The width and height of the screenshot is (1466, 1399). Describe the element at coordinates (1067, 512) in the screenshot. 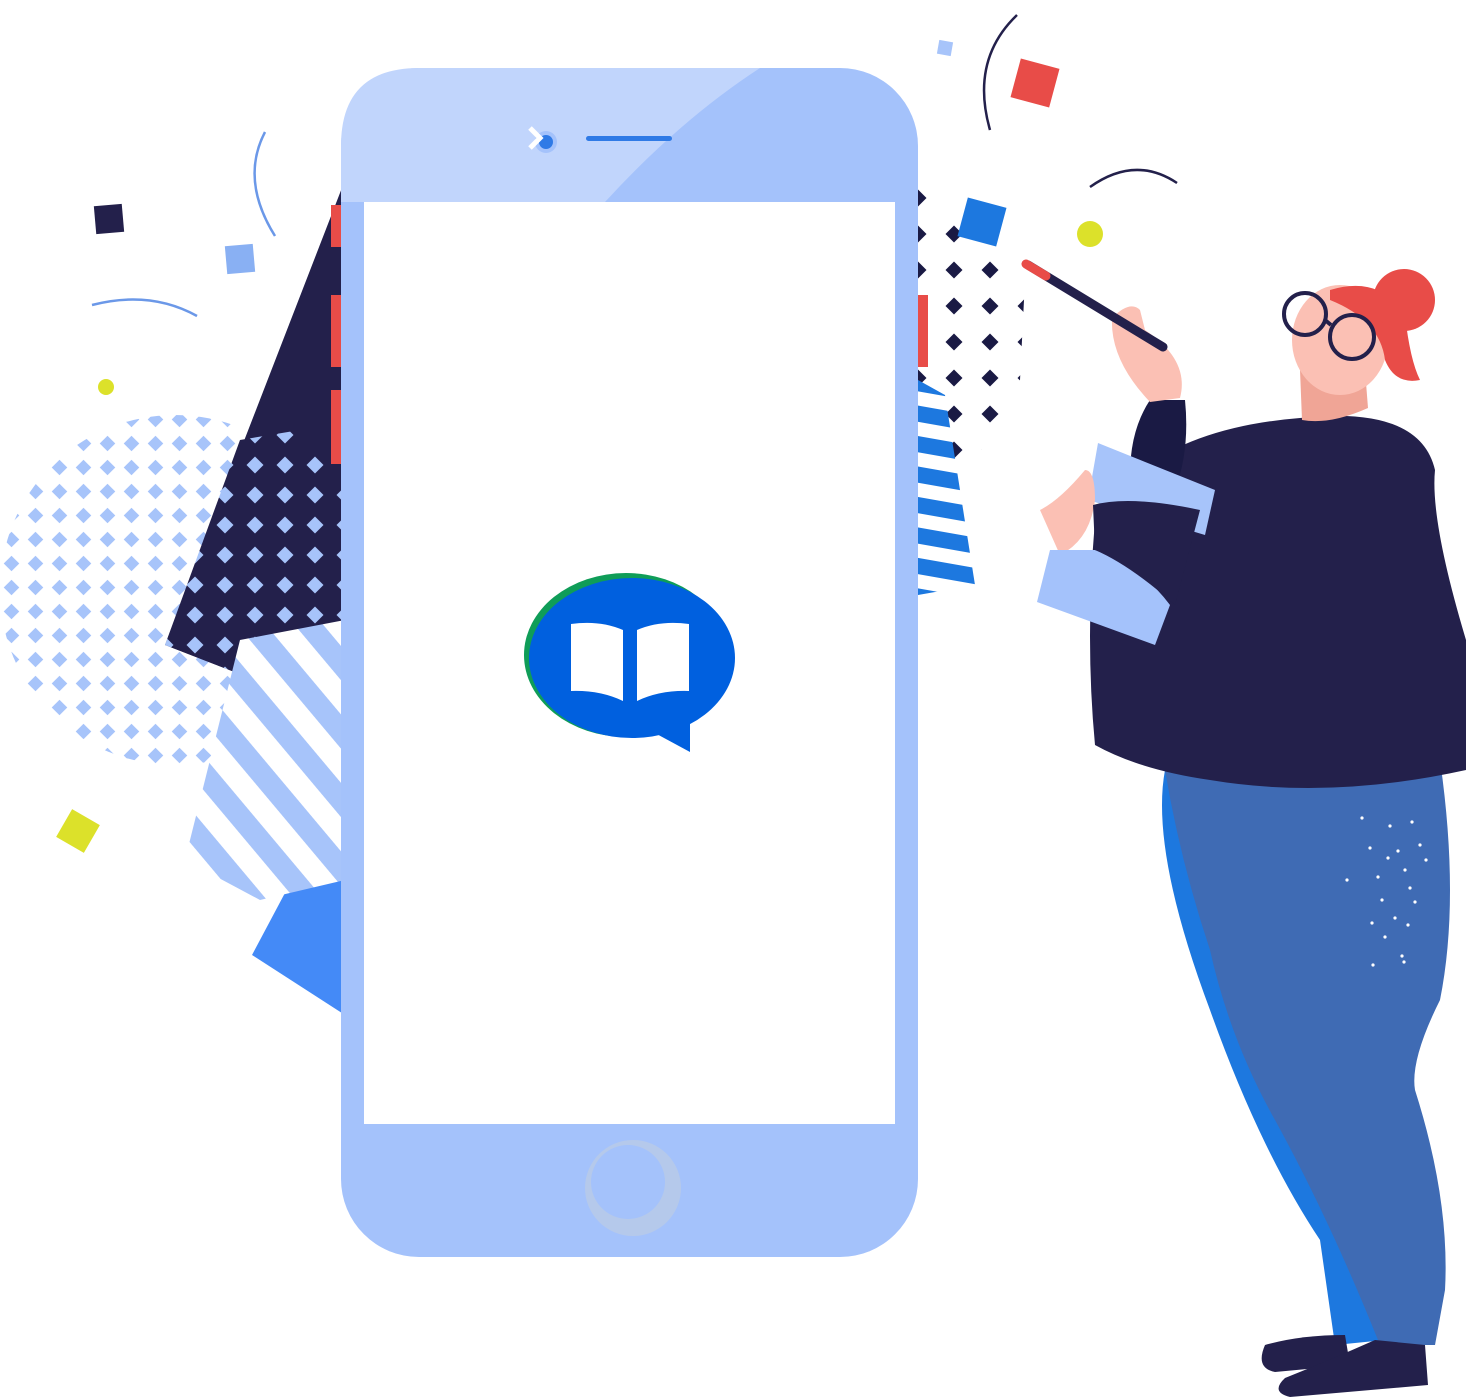

I see `clipboard-hand` at that location.